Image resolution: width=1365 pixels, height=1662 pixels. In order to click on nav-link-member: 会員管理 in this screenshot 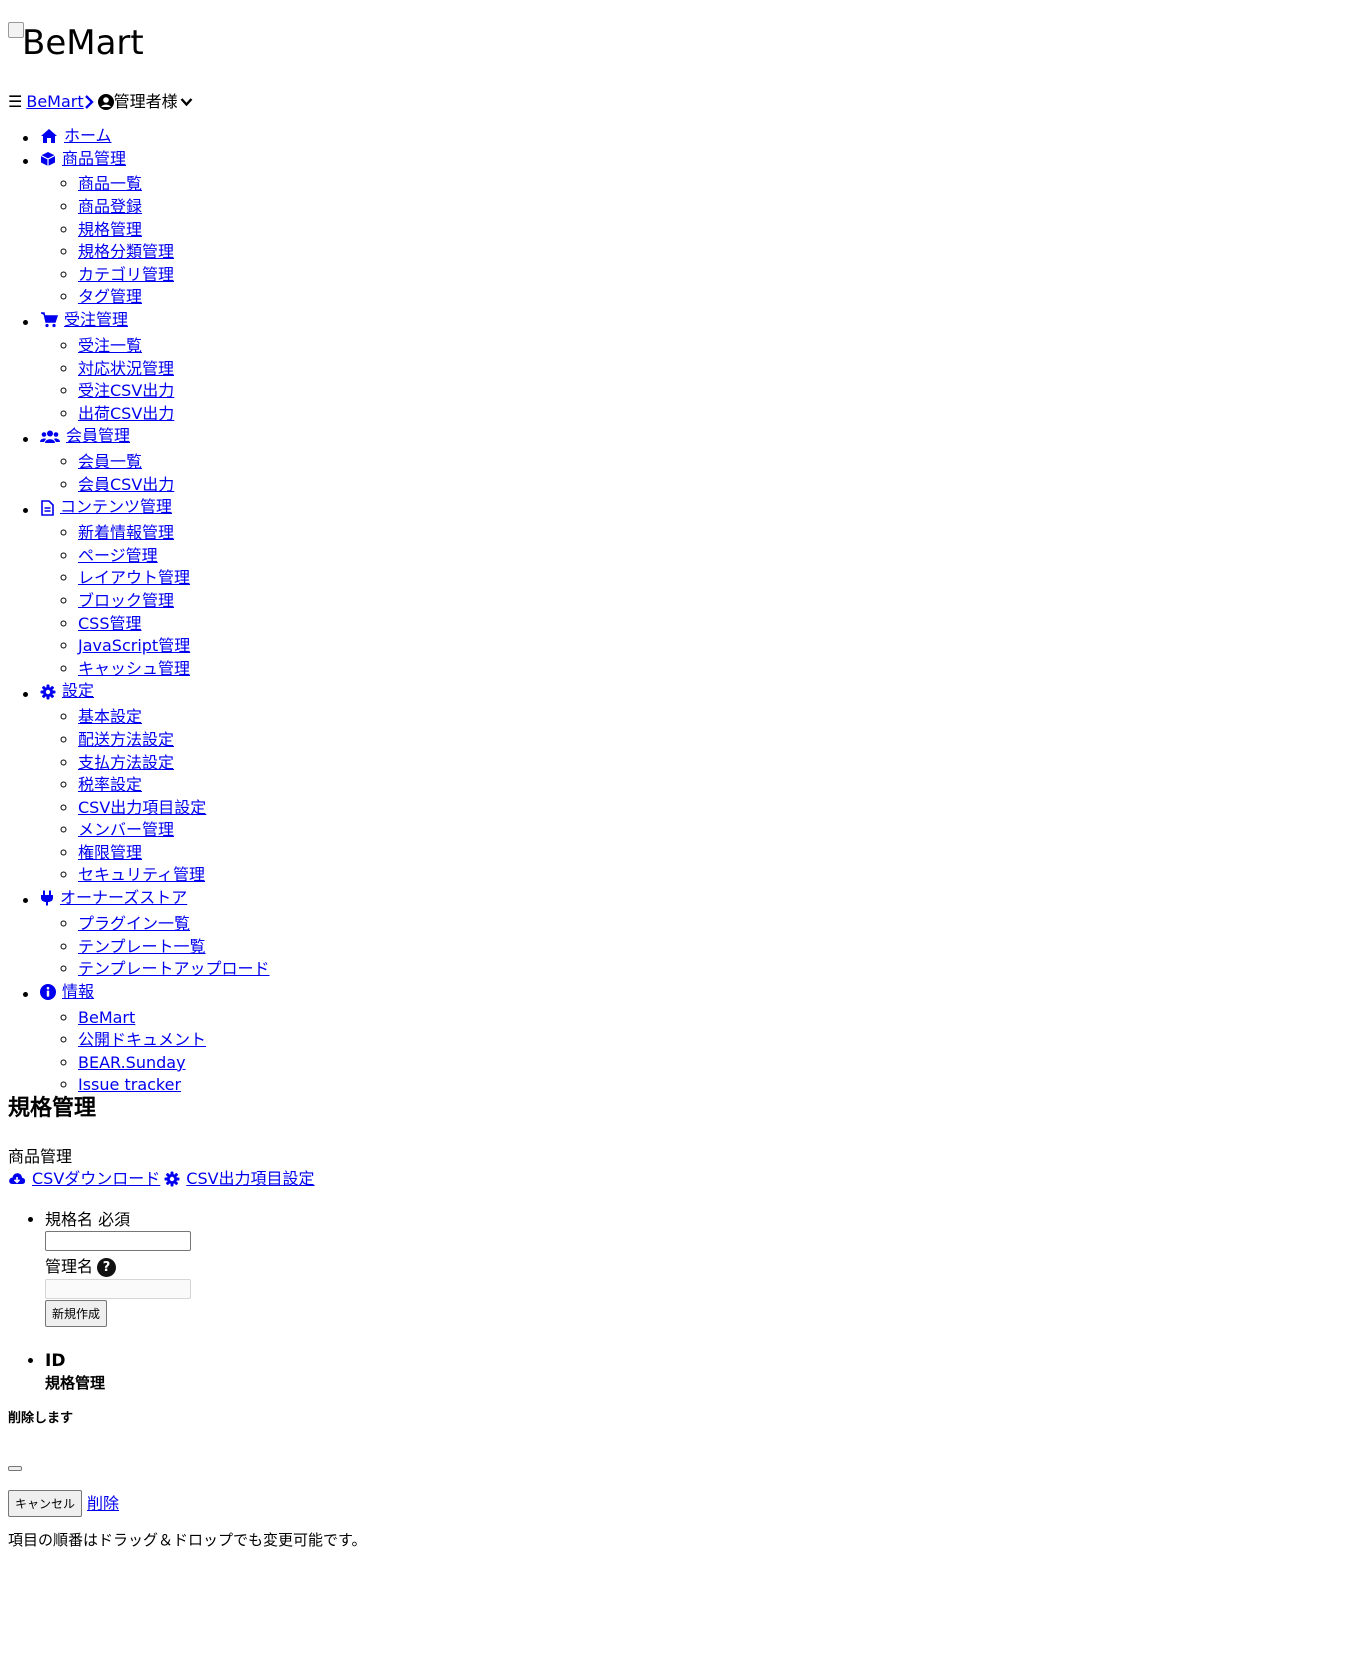, I will do `click(85, 436)`.